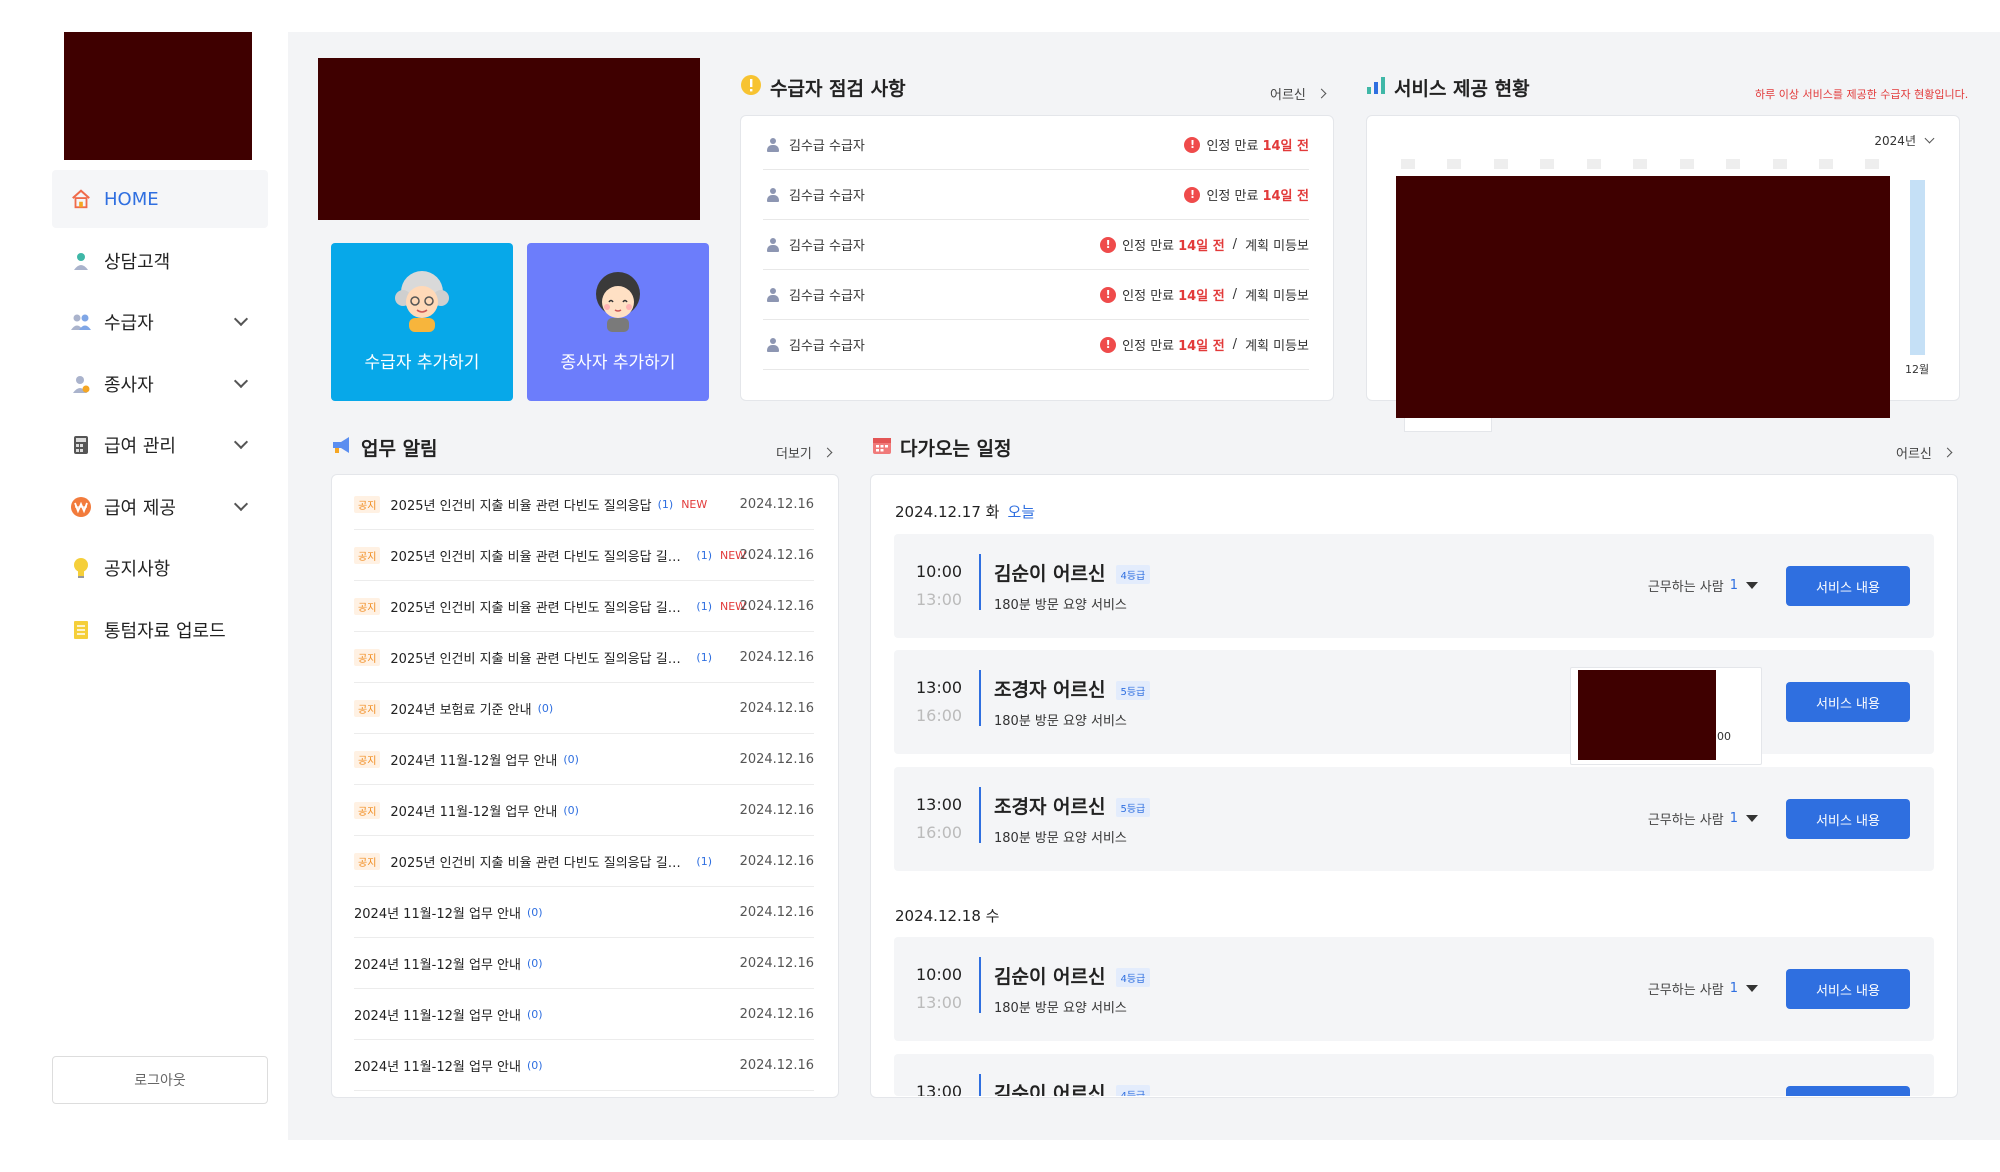 The image size is (2000, 1172). I want to click on schedule-item: 13:00 16:00 조경자 어르신 5등급 180분 방문 요양 서비스 서비스 내용, so click(1414, 702).